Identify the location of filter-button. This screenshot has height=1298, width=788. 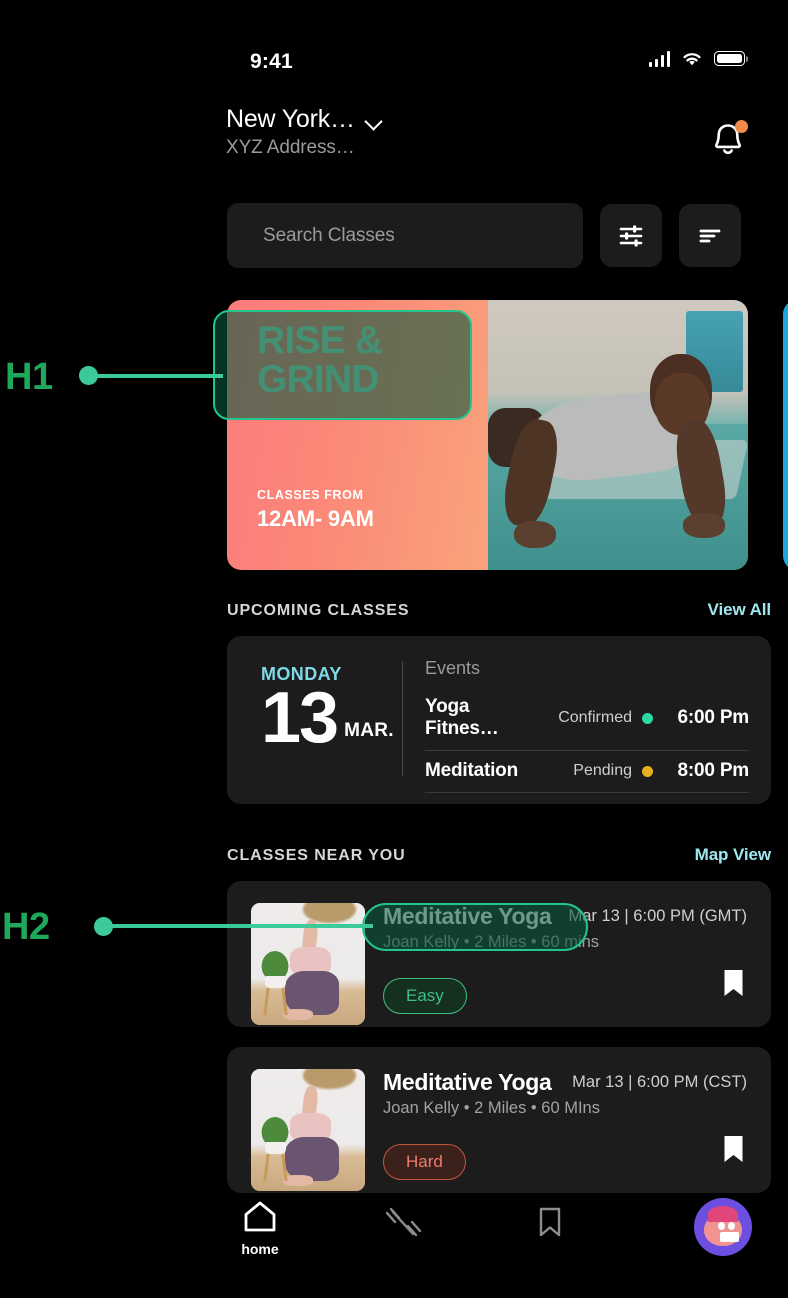
(631, 235).